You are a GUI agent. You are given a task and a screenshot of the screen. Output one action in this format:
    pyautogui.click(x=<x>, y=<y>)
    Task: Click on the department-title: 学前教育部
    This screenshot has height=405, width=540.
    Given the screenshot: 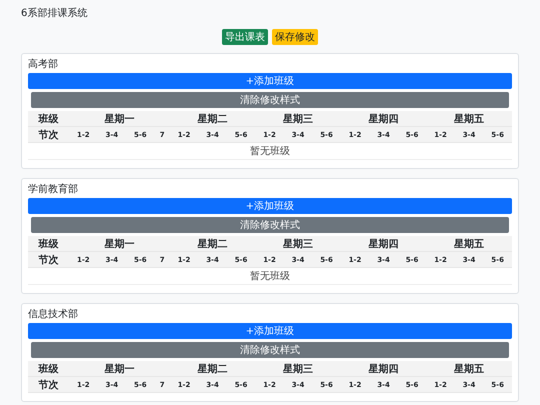 What is the action you would take?
    pyautogui.click(x=53, y=189)
    